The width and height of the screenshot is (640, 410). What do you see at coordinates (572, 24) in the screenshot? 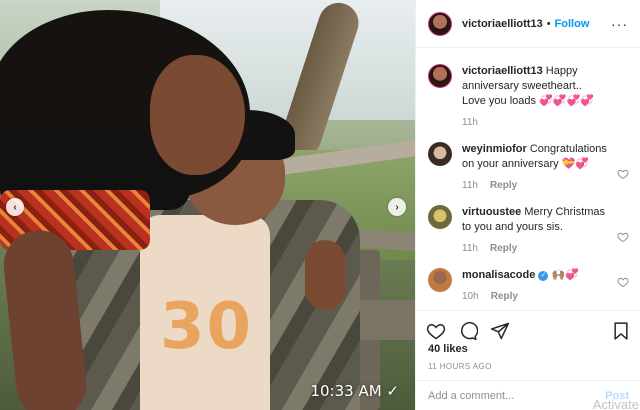
I see `follow-button: Follow` at bounding box center [572, 24].